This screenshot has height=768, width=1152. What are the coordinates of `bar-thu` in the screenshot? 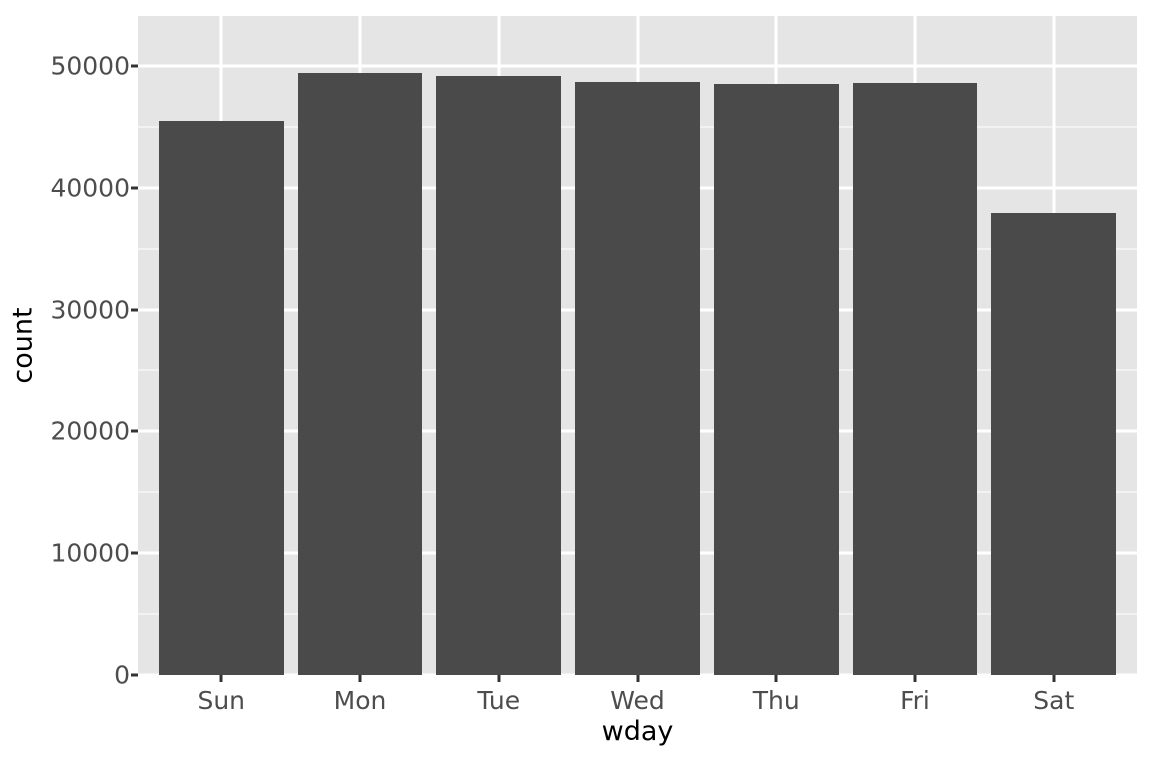 It's located at (776, 379).